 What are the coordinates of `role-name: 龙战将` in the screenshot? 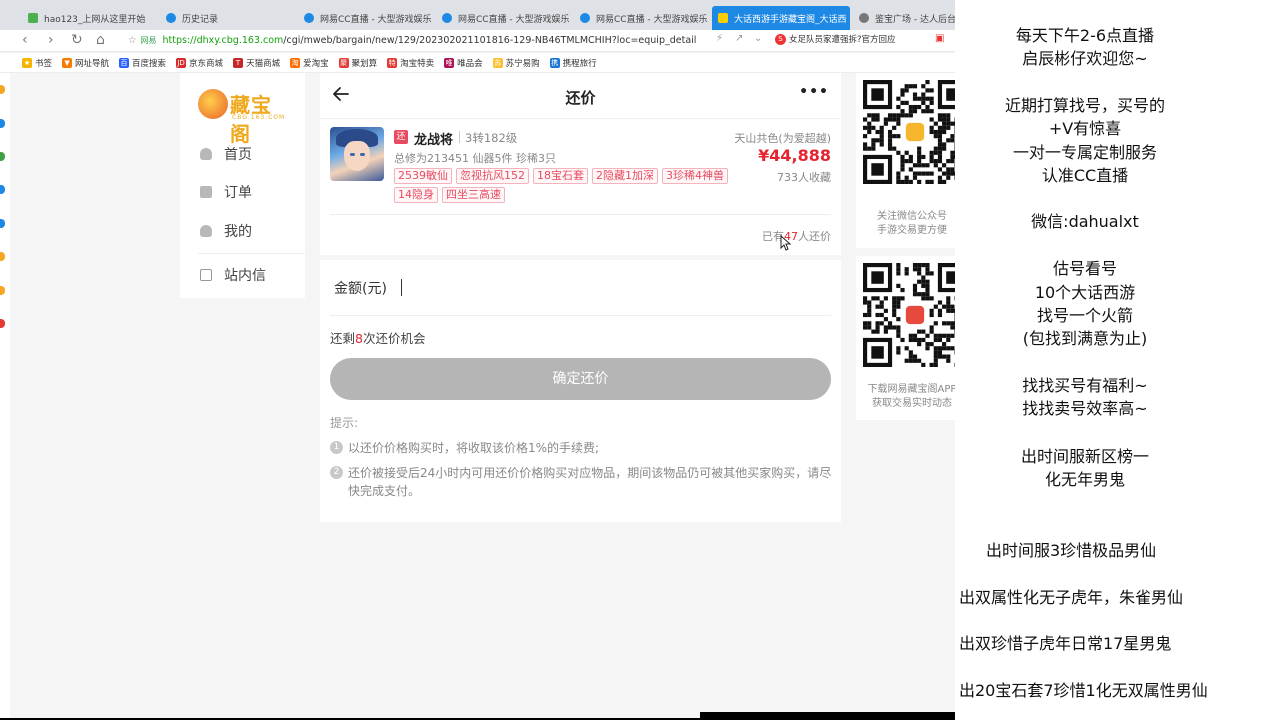 It's located at (434, 140).